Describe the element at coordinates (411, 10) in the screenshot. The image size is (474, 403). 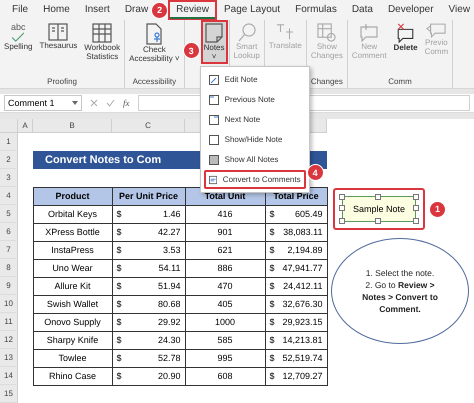
I see `ribbon-tab: Developer` at that location.